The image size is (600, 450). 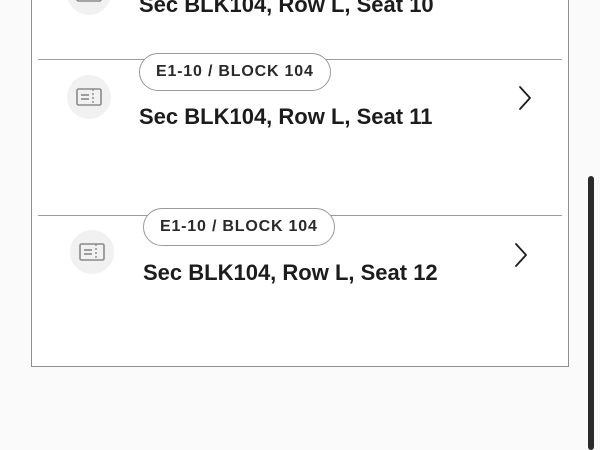 I want to click on seat-label: Sec BLK104, Row L, Seat 12, so click(x=290, y=272).